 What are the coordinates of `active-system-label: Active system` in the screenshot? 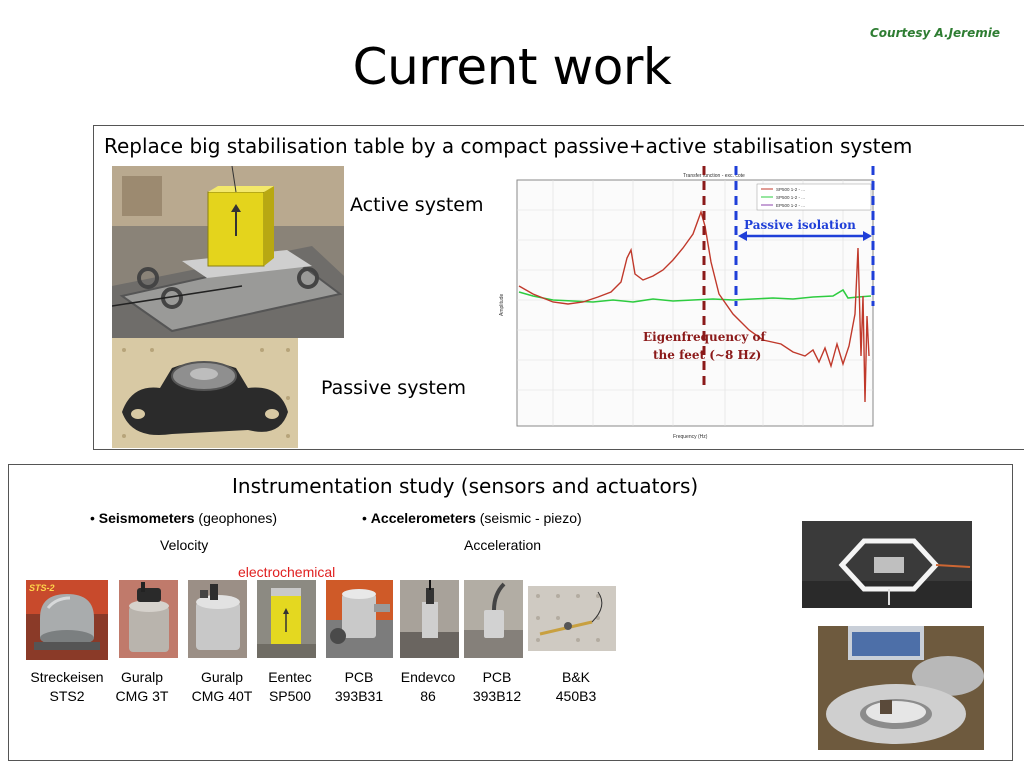 It's located at (417, 205).